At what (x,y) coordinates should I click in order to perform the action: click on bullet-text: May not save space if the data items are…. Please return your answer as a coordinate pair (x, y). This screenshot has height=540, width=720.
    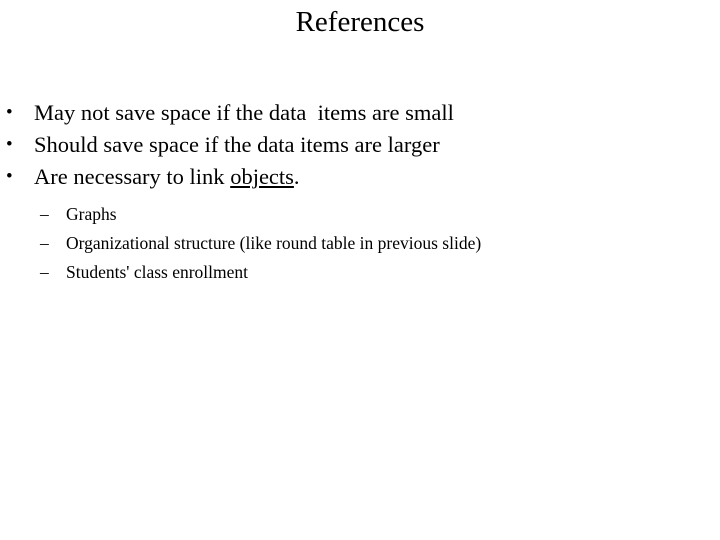
    Looking at the image, I should click on (244, 112).